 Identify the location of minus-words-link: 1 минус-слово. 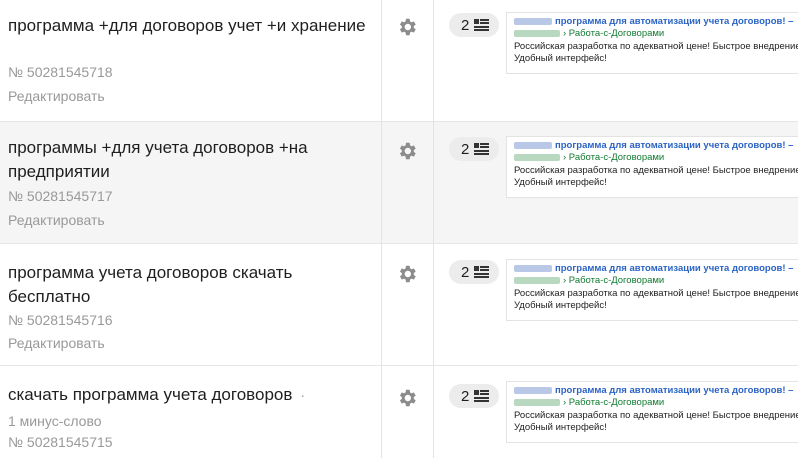
(55, 421).